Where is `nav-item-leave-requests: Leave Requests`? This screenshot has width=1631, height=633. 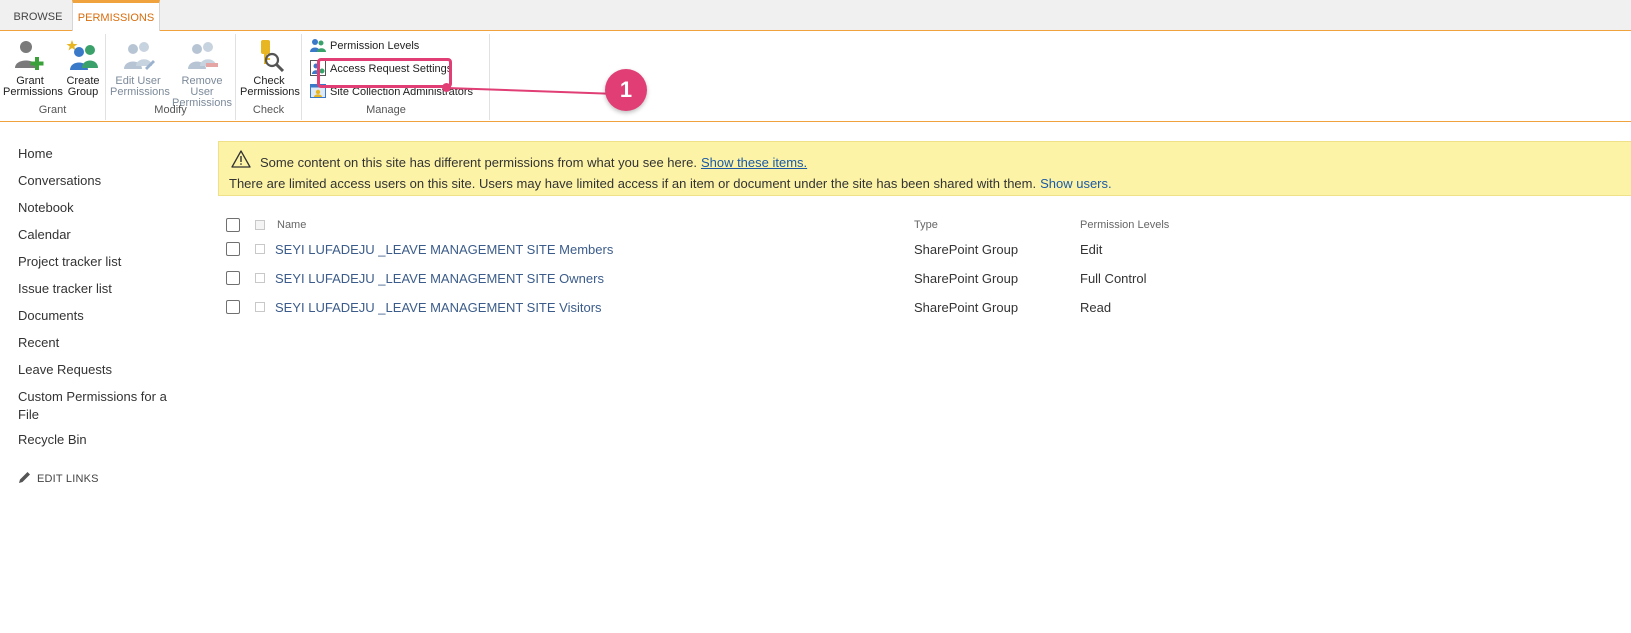
nav-item-leave-requests: Leave Requests is located at coordinates (103, 374).